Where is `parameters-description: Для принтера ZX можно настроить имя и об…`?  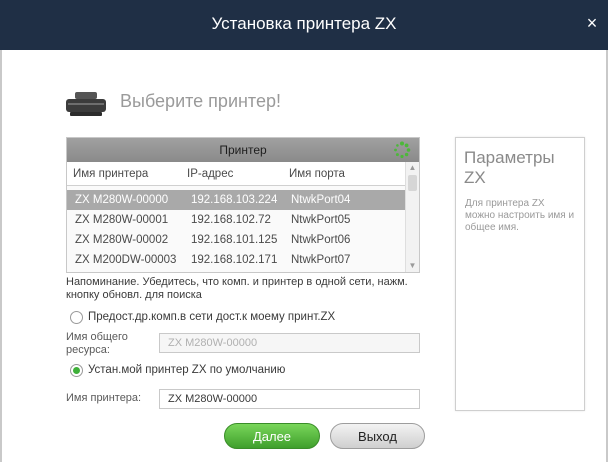
parameters-description: Для принтера ZX можно настроить имя и об… is located at coordinates (520, 215).